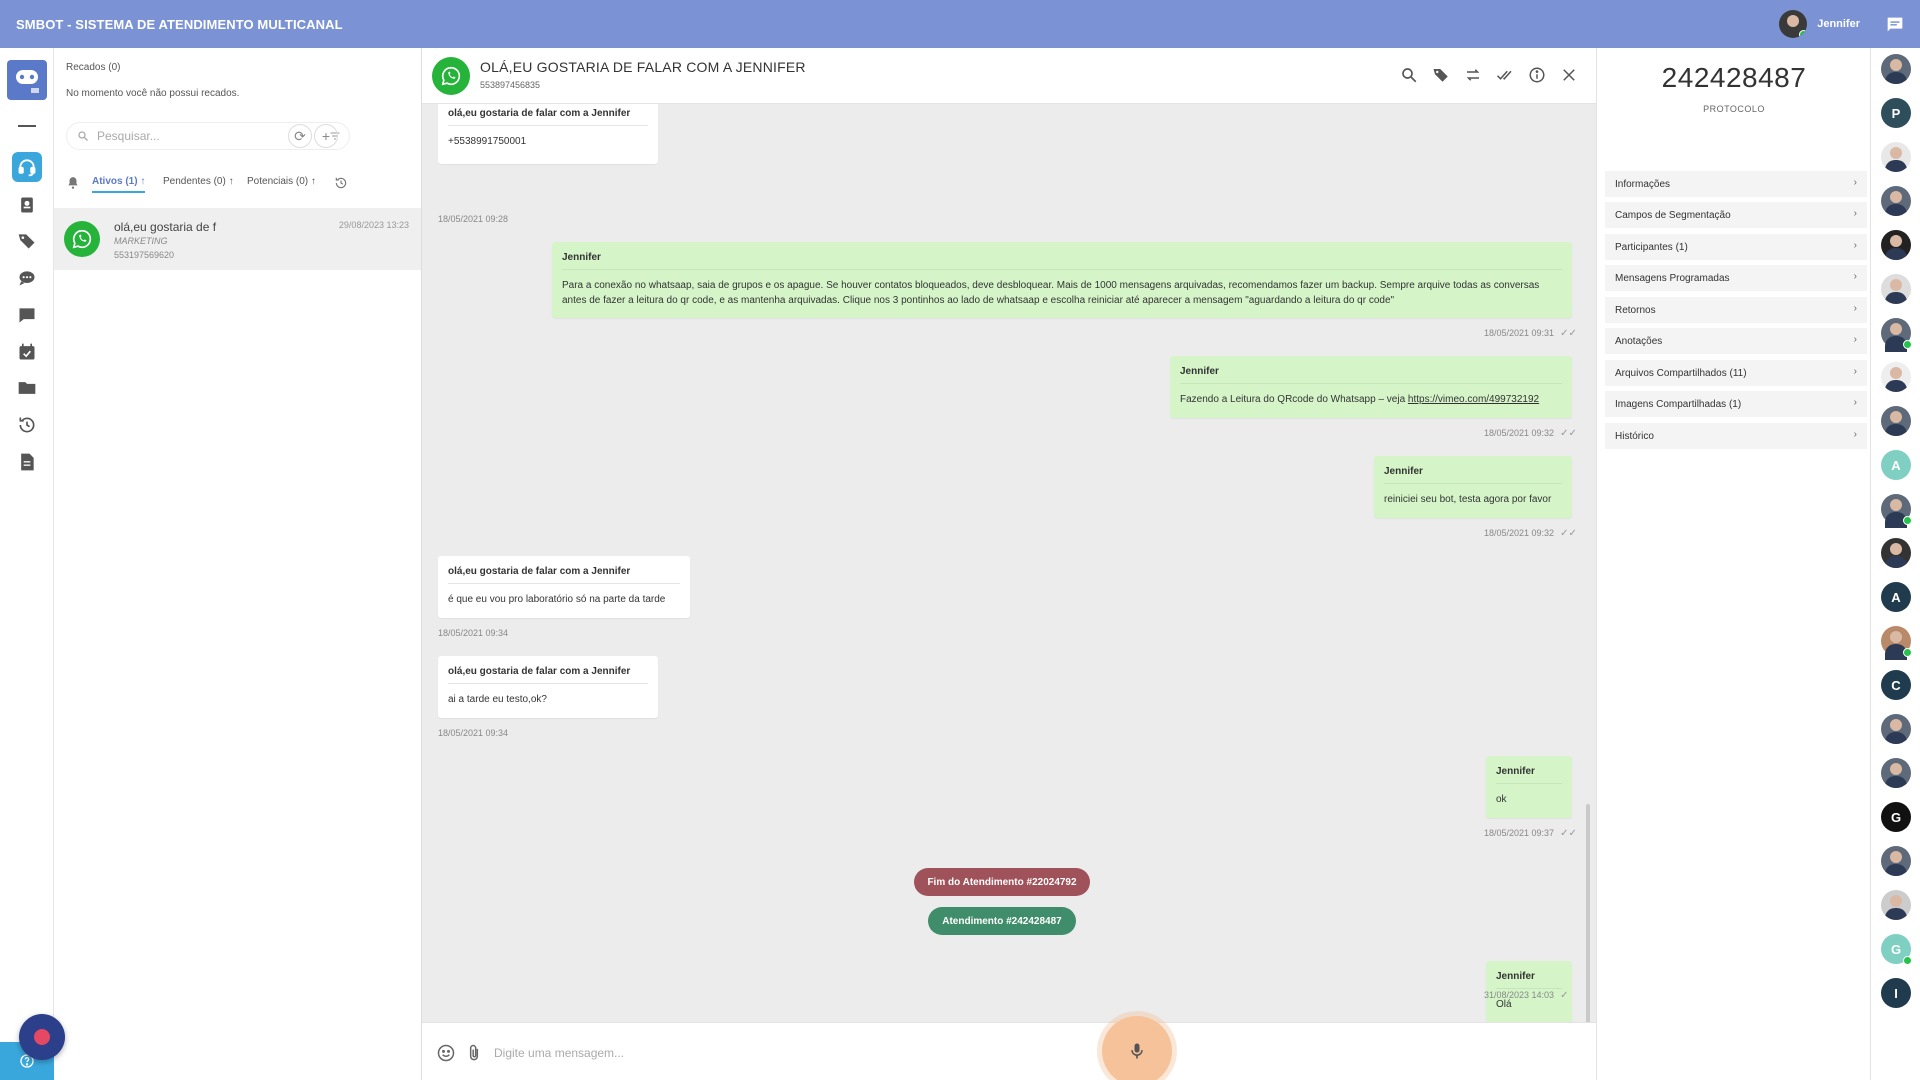  I want to click on agent-initial: C, so click(1896, 685).